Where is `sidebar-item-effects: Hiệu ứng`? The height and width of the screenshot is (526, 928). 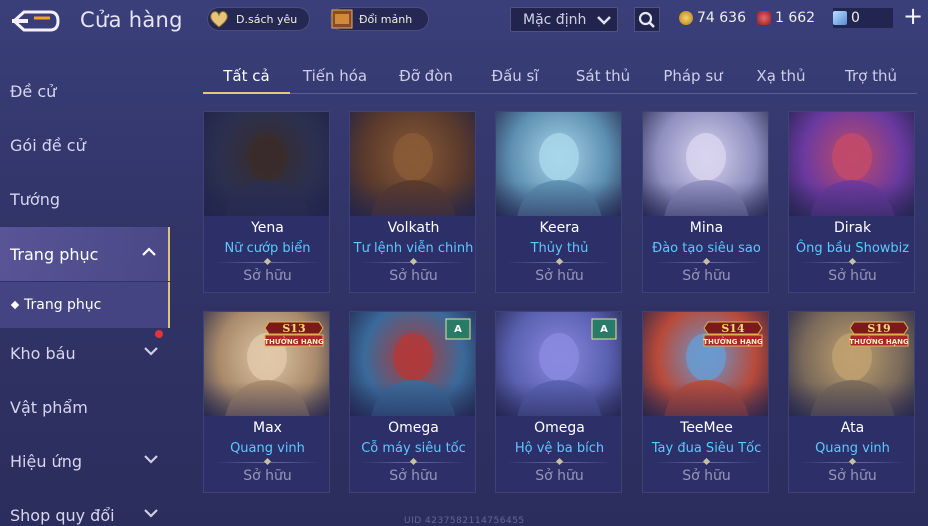
sidebar-item-effects: Hiệu ứng is located at coordinates (85, 461).